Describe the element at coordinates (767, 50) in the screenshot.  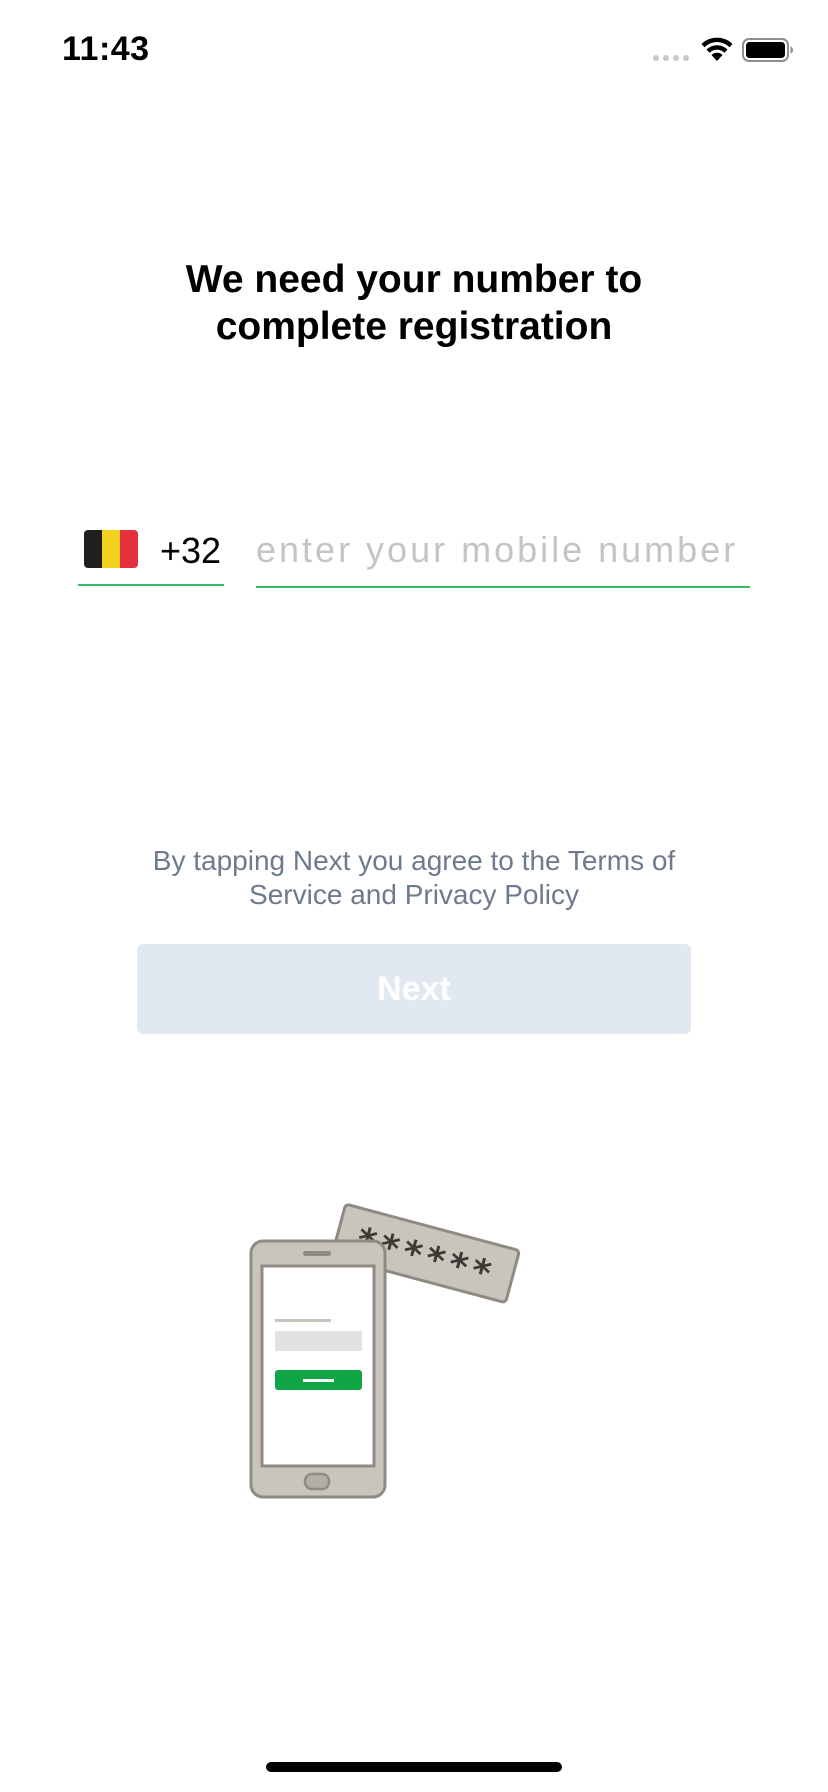
I see `battery-icon` at that location.